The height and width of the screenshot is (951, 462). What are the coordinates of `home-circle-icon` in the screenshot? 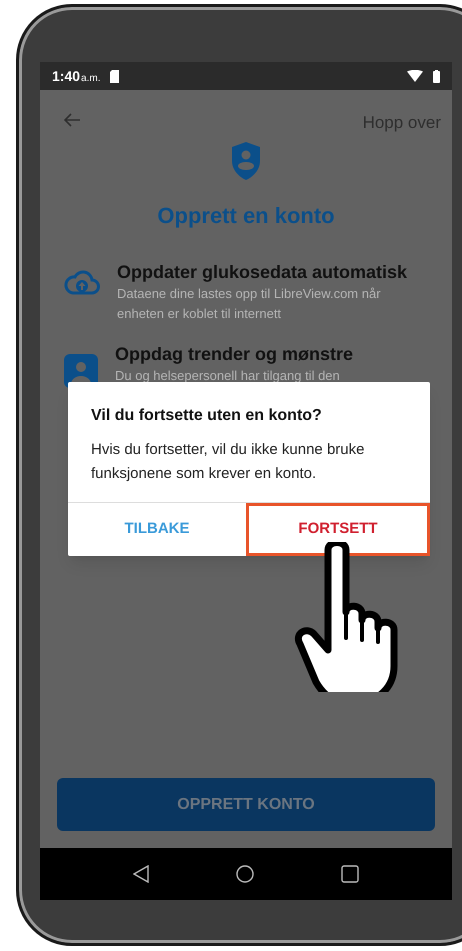 It's located at (245, 874).